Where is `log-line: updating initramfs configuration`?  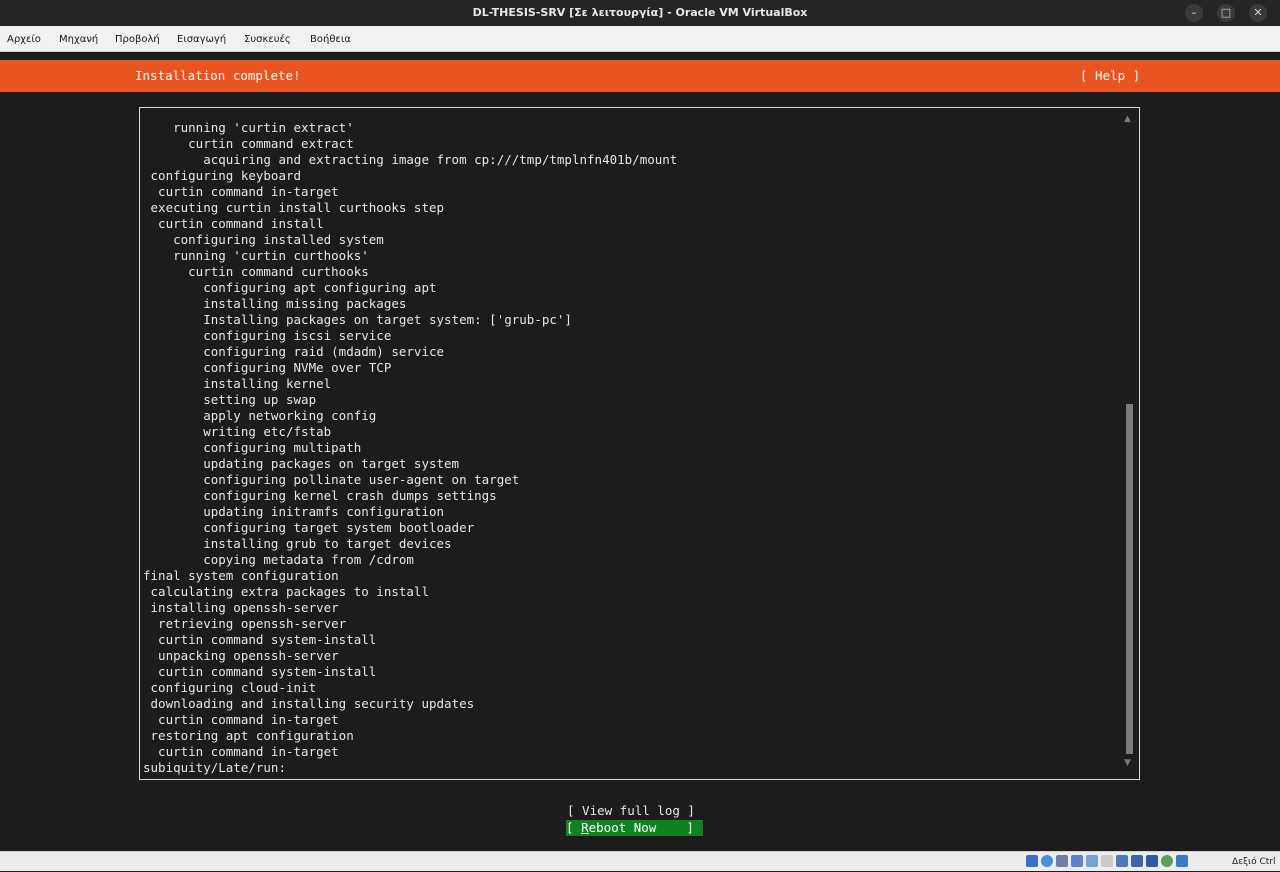 log-line: updating initramfs configuration is located at coordinates (294, 511).